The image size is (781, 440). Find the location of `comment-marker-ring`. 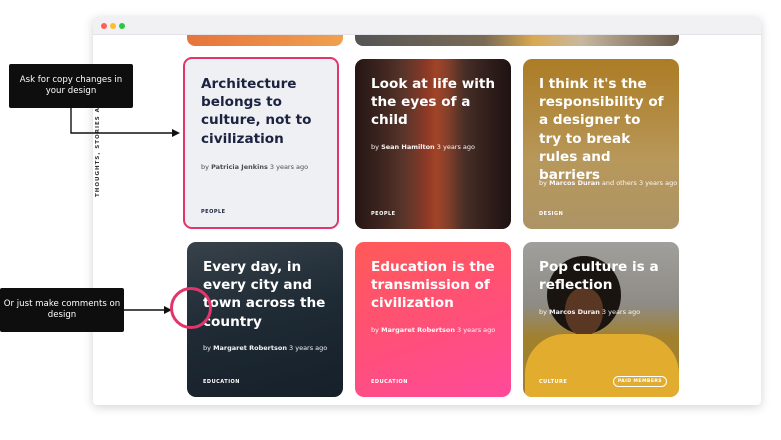

comment-marker-ring is located at coordinates (191, 308).